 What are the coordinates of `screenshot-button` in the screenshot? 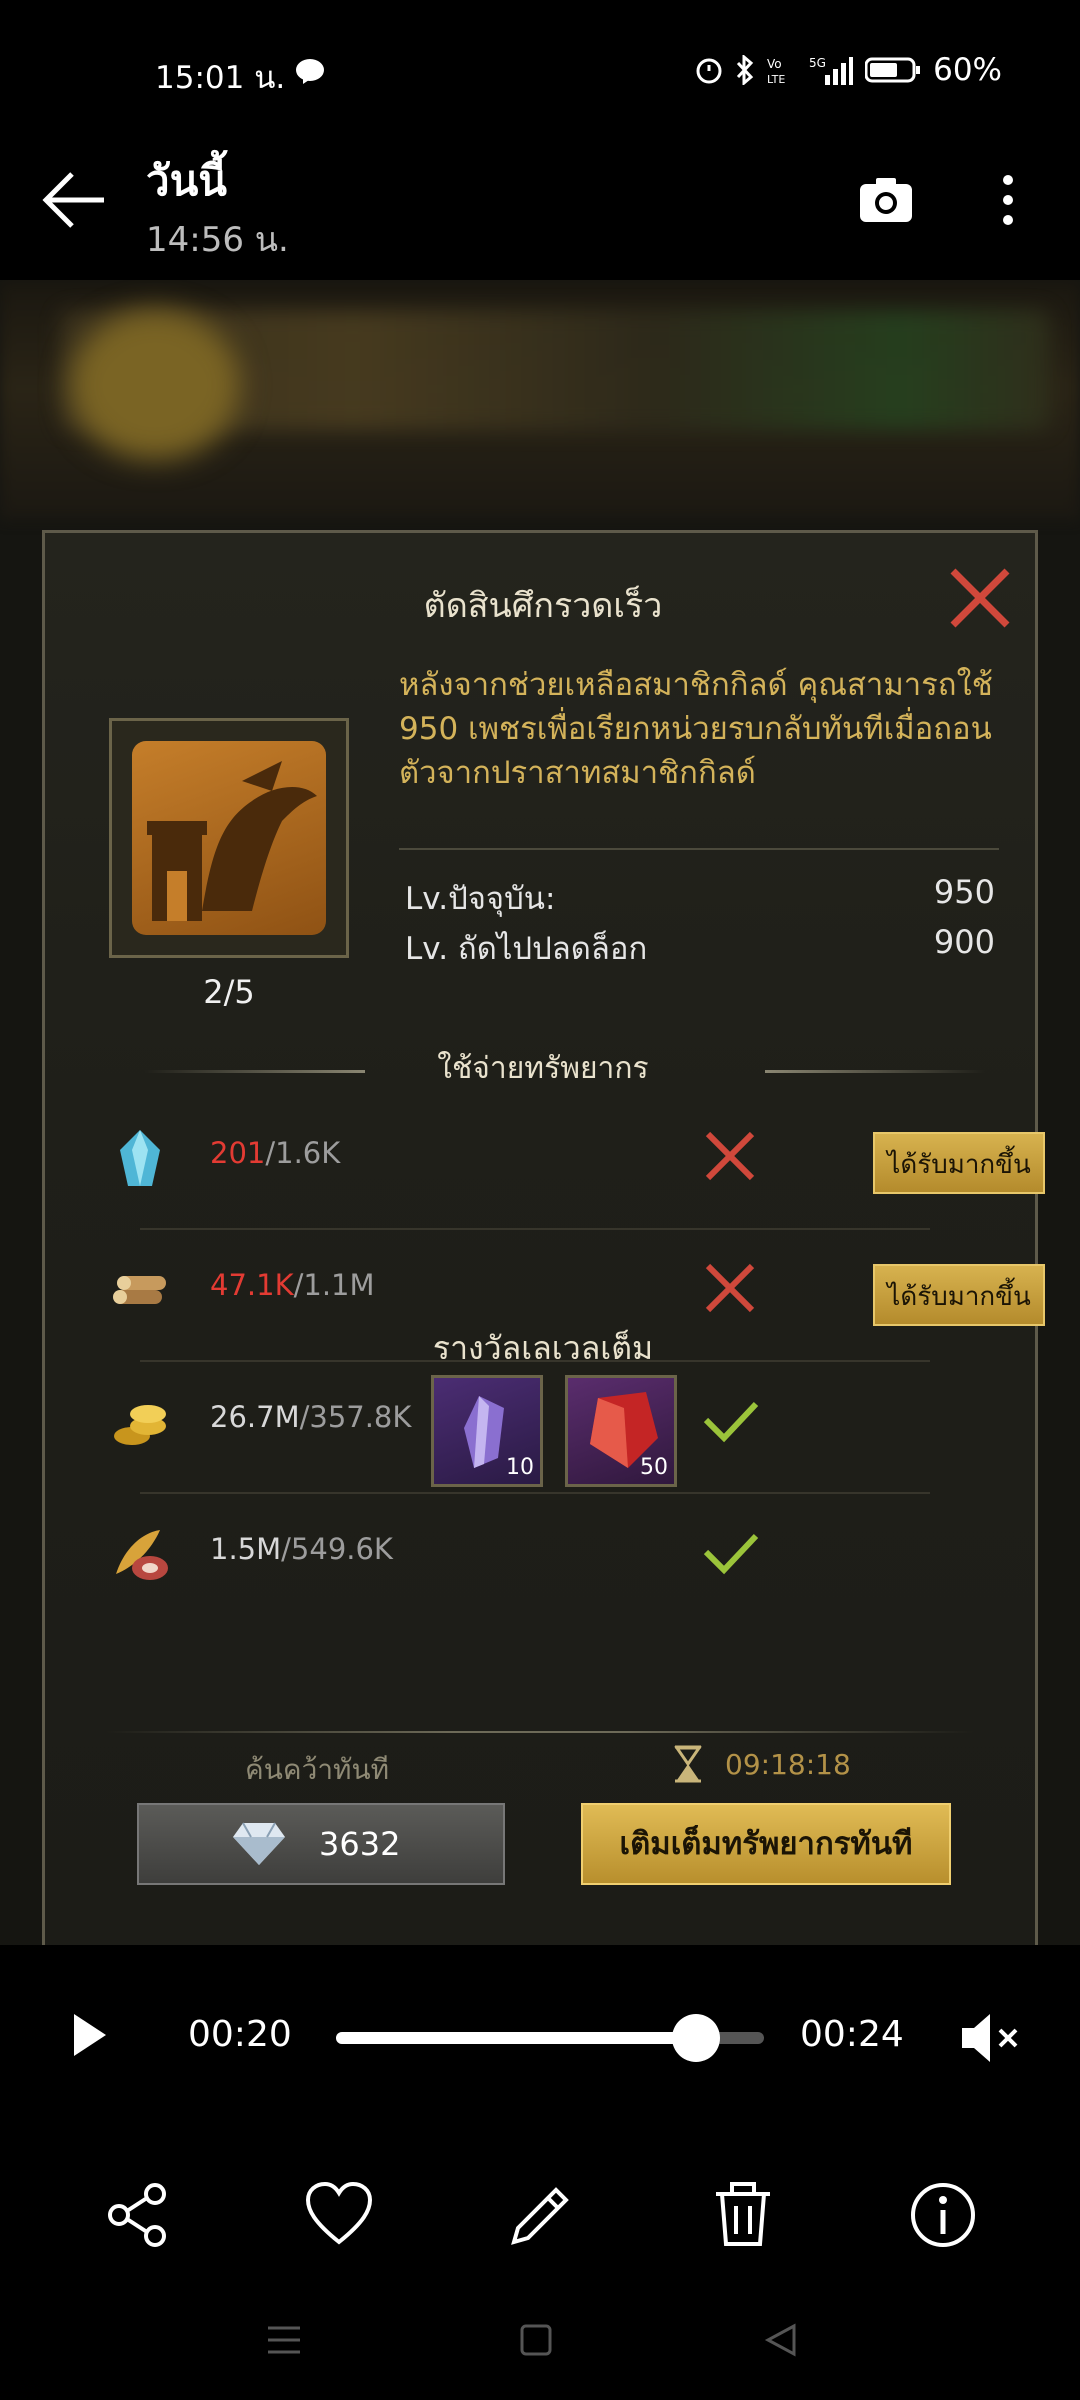 It's located at (886, 200).